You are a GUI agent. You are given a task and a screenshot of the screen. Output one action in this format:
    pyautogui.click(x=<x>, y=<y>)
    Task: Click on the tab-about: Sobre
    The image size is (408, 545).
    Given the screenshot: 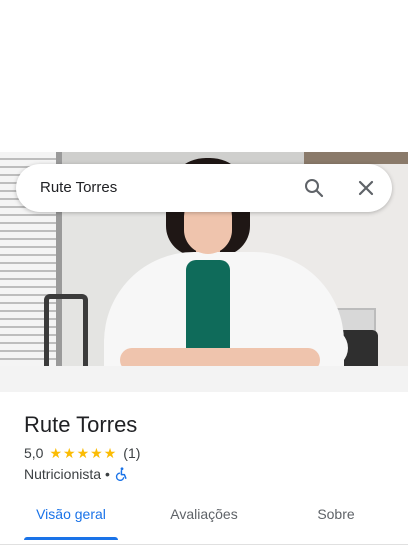 What is the action you would take?
    pyautogui.click(x=336, y=520)
    